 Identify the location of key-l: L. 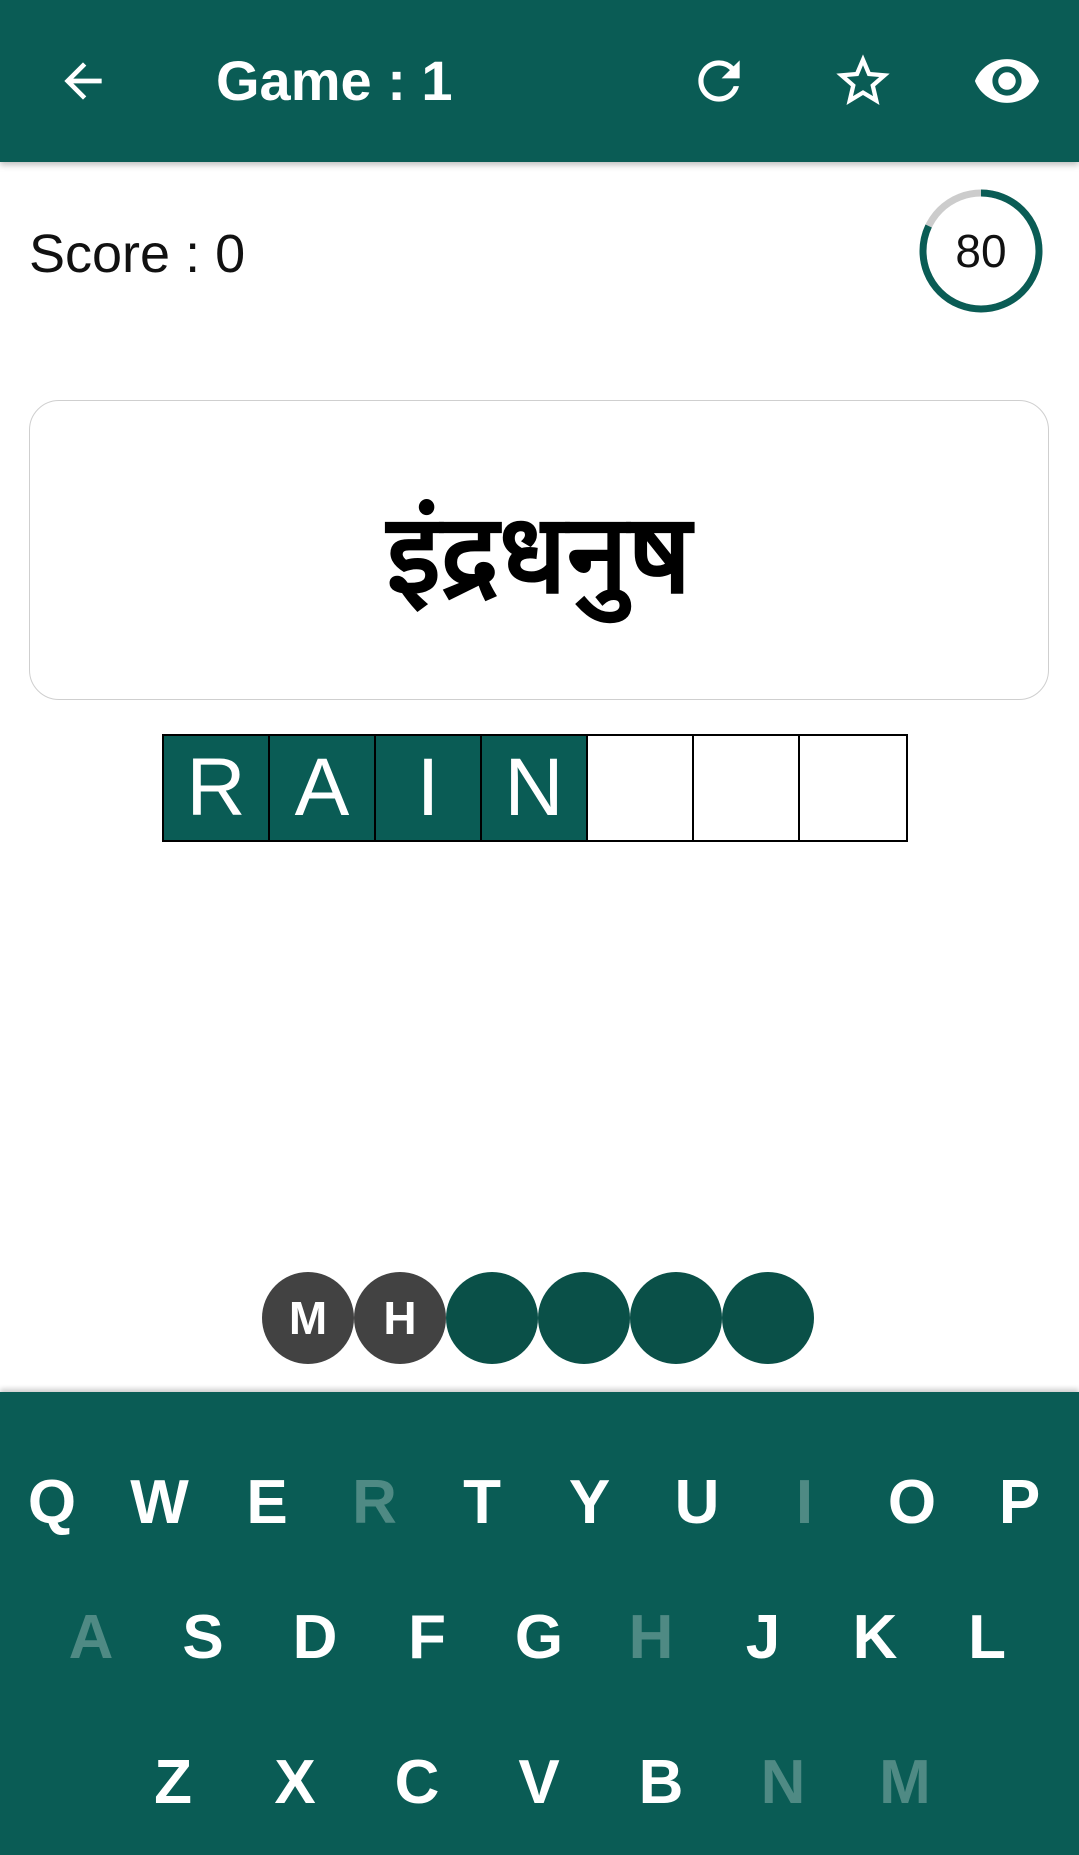
(987, 1637).